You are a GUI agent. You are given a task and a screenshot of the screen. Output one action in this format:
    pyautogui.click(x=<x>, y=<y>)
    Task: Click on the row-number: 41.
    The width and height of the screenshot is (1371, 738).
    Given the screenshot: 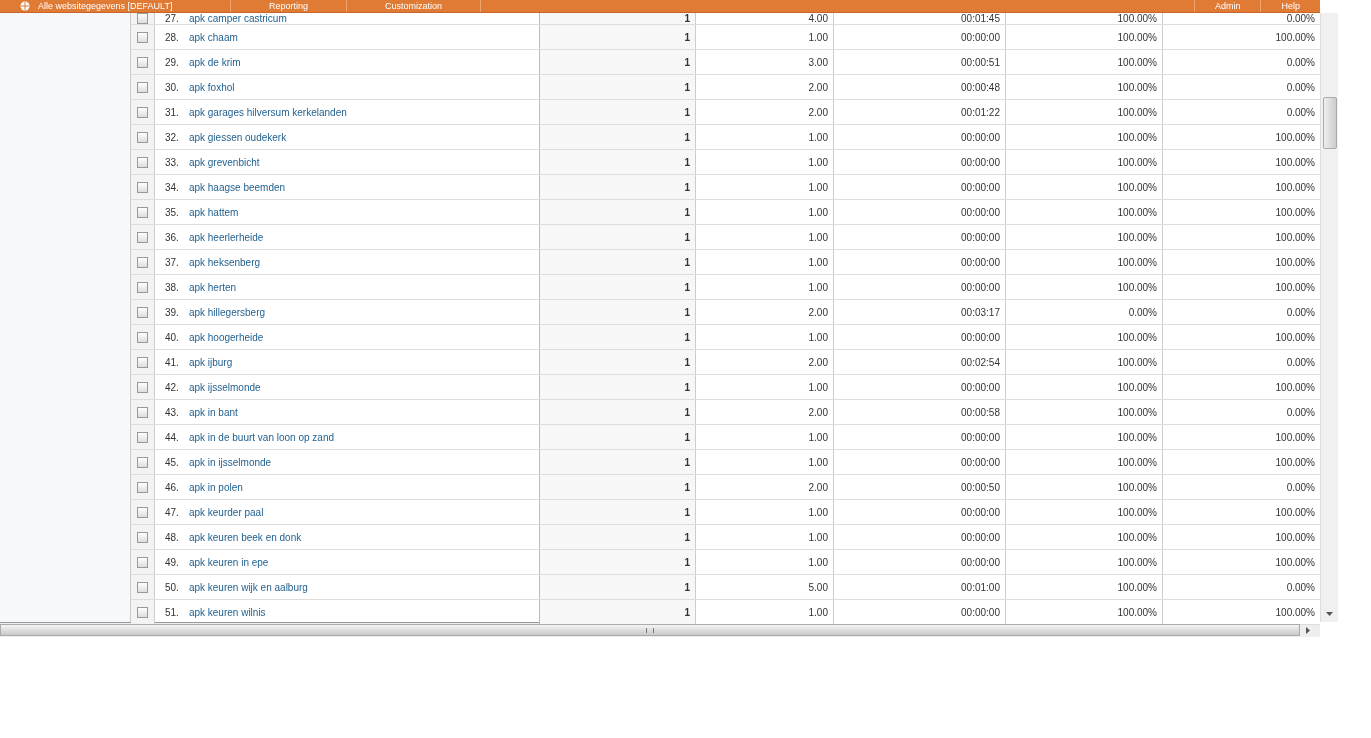 What is the action you would take?
    pyautogui.click(x=172, y=362)
    